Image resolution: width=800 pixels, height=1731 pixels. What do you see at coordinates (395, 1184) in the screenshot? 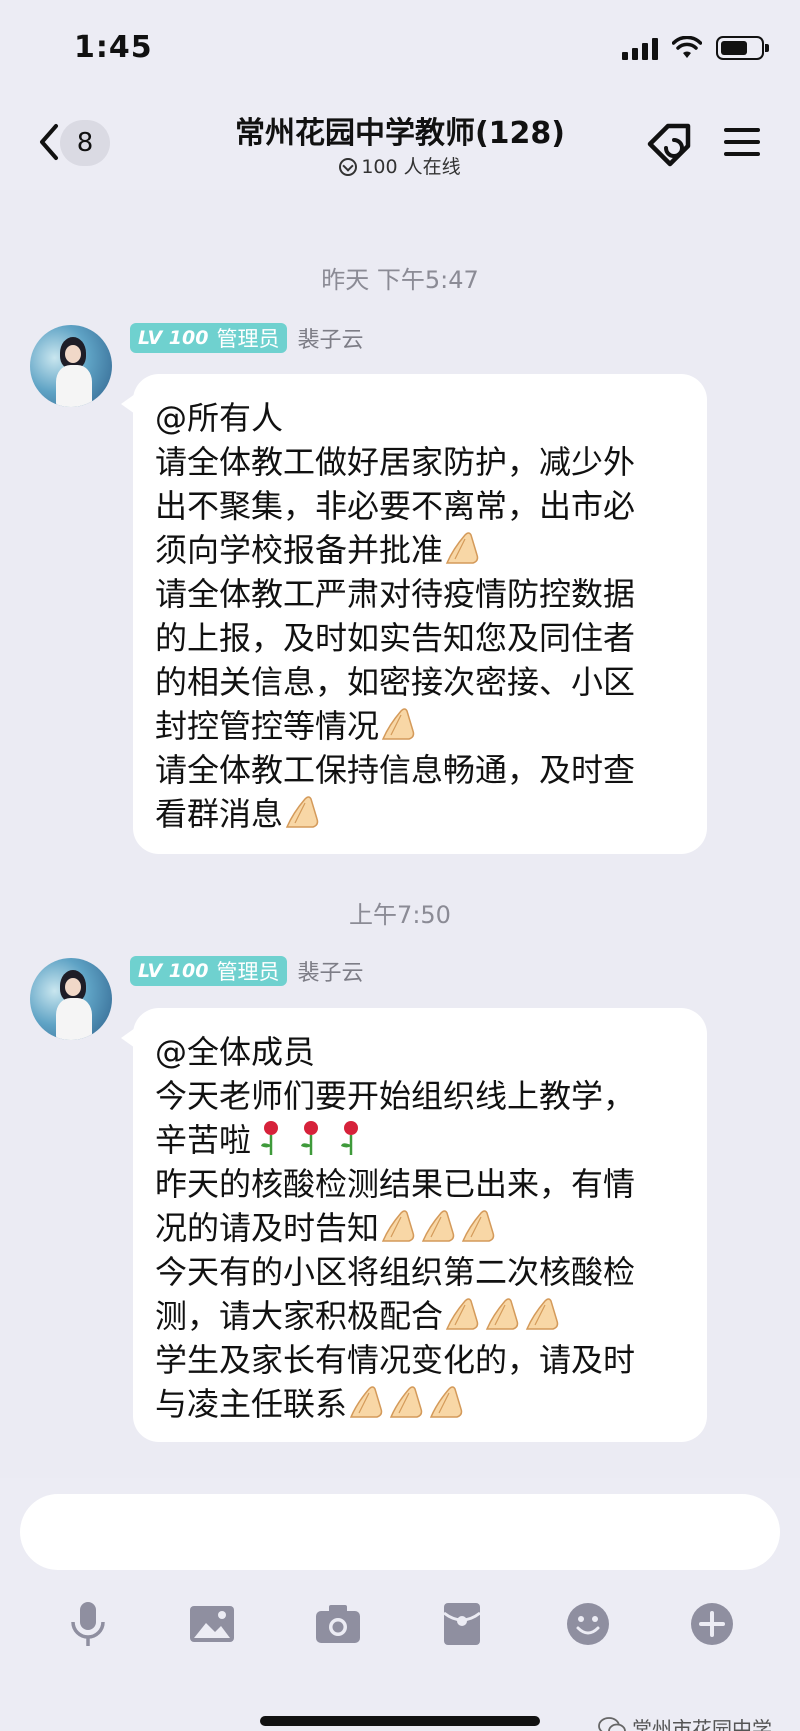
I see `message-line: 昨天的核酸检测结果已出来，有情` at bounding box center [395, 1184].